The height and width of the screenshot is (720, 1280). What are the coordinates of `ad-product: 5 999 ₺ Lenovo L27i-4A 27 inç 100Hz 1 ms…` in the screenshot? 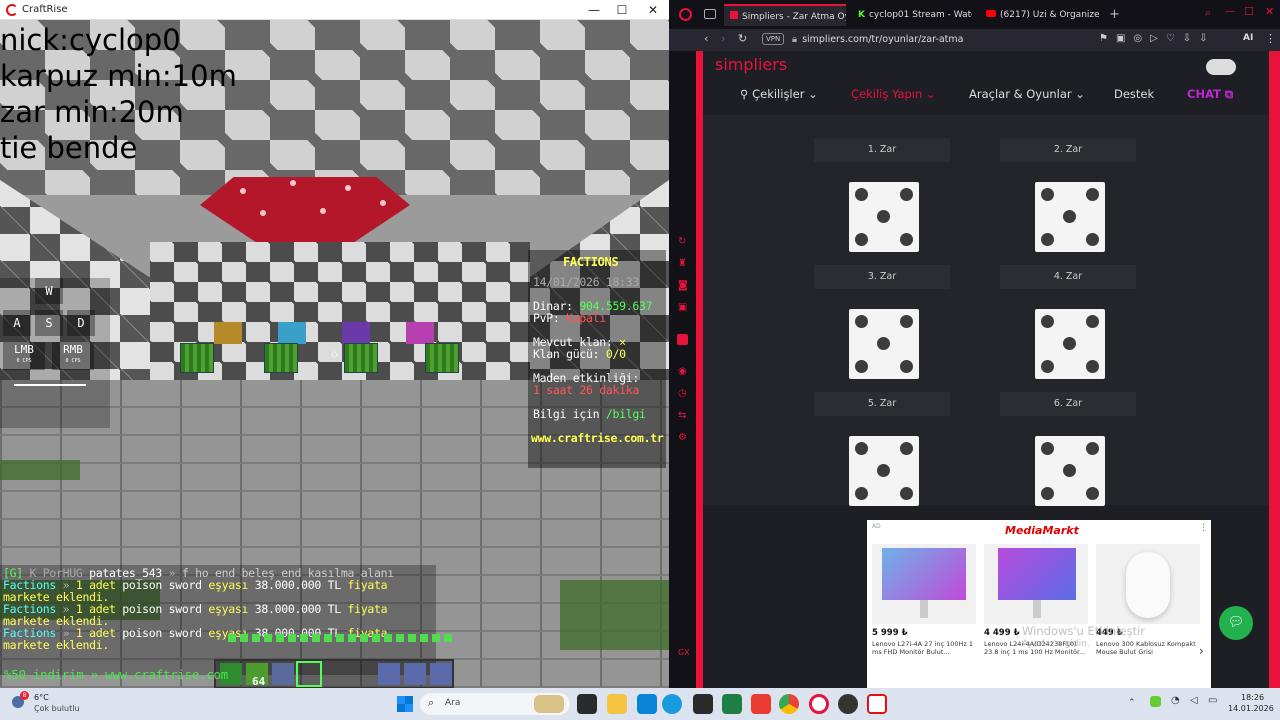 It's located at (924, 600).